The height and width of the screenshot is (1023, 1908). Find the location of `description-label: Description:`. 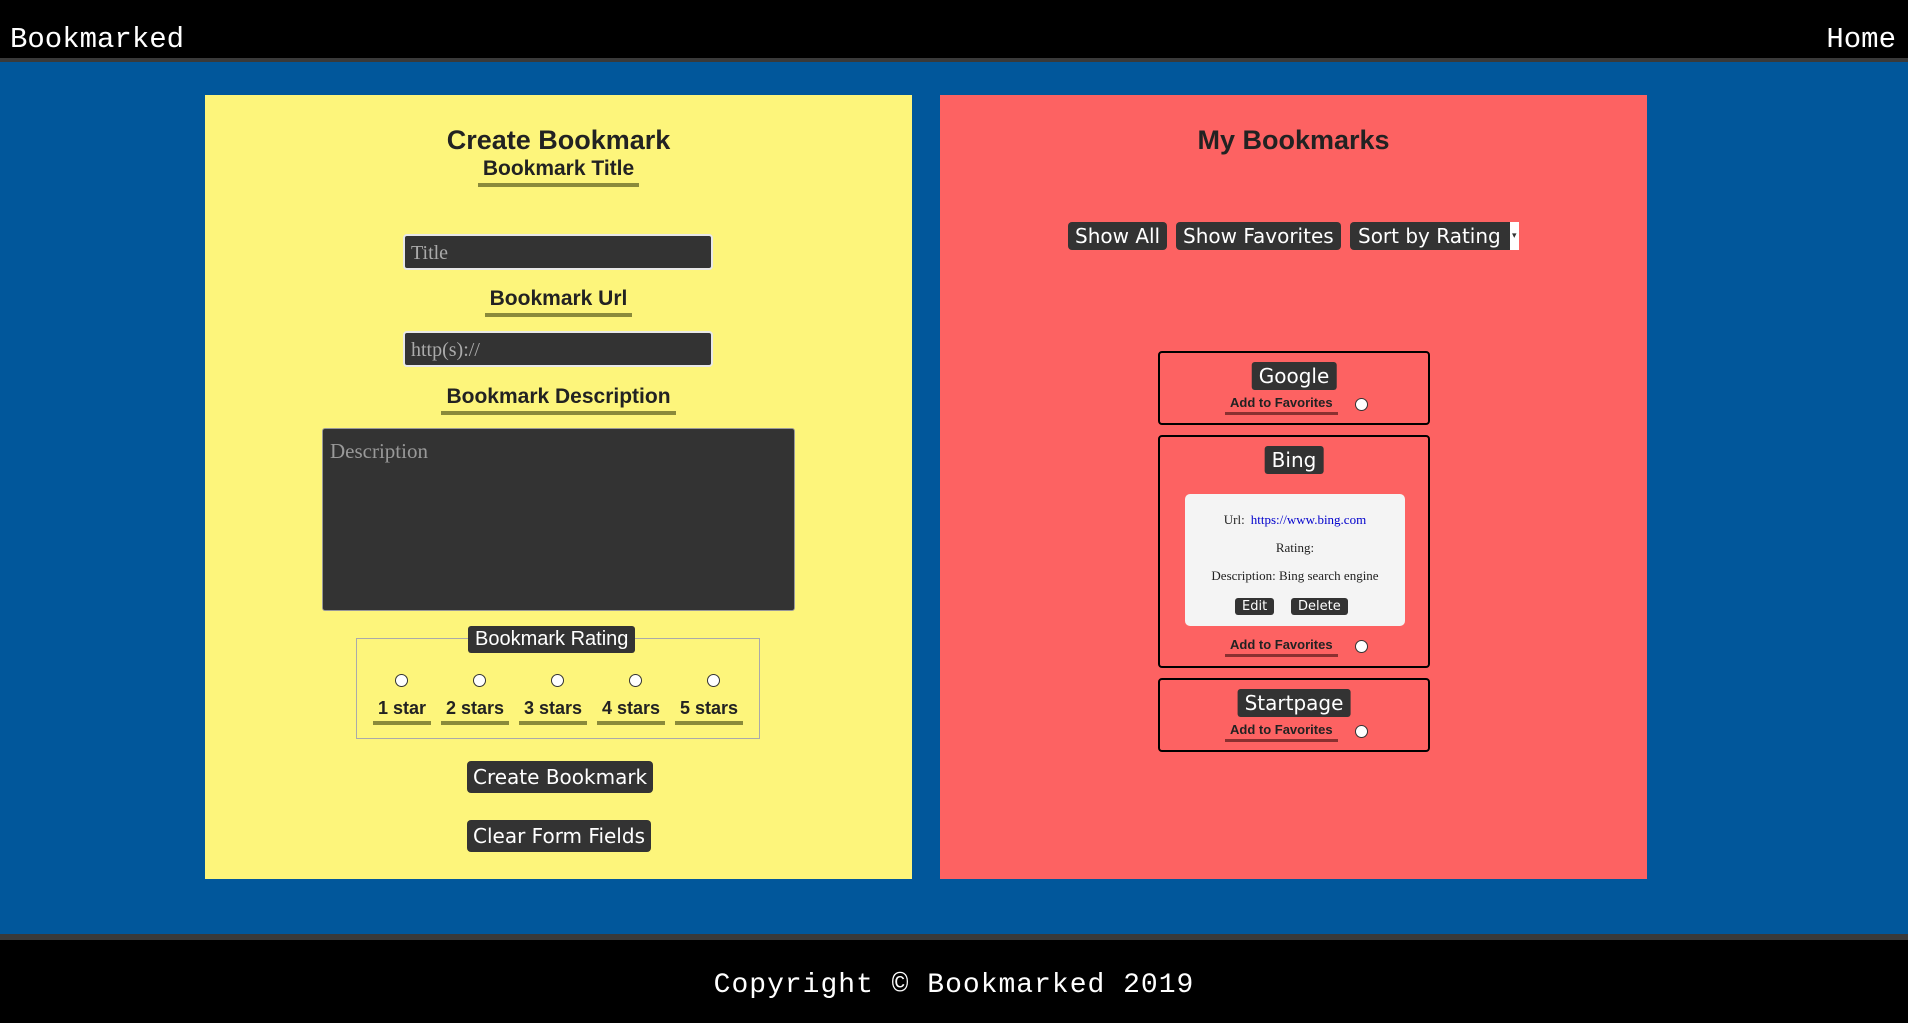

description-label: Description: is located at coordinates (1243, 575).